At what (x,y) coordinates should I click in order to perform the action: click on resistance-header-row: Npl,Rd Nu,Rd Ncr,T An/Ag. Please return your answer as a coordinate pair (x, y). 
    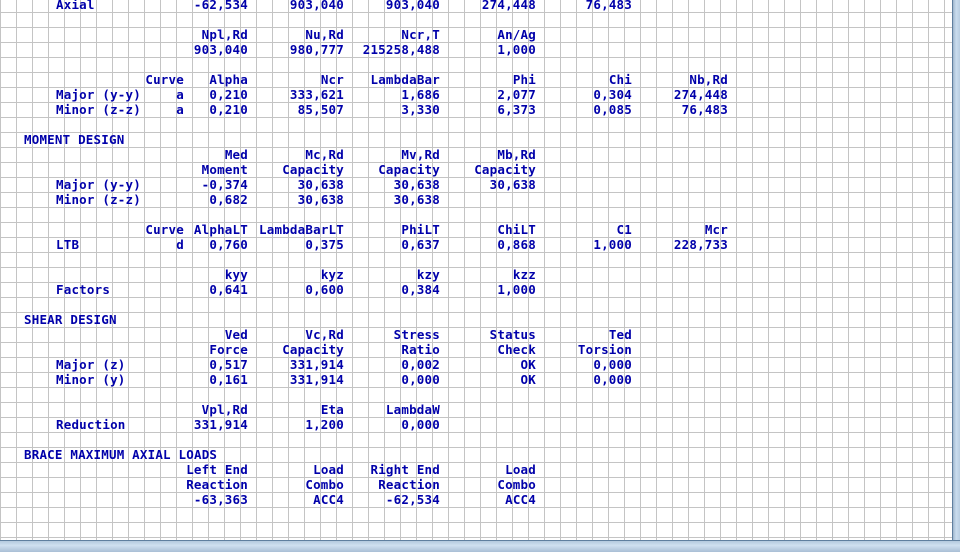
    Looking at the image, I should click on (476, 34).